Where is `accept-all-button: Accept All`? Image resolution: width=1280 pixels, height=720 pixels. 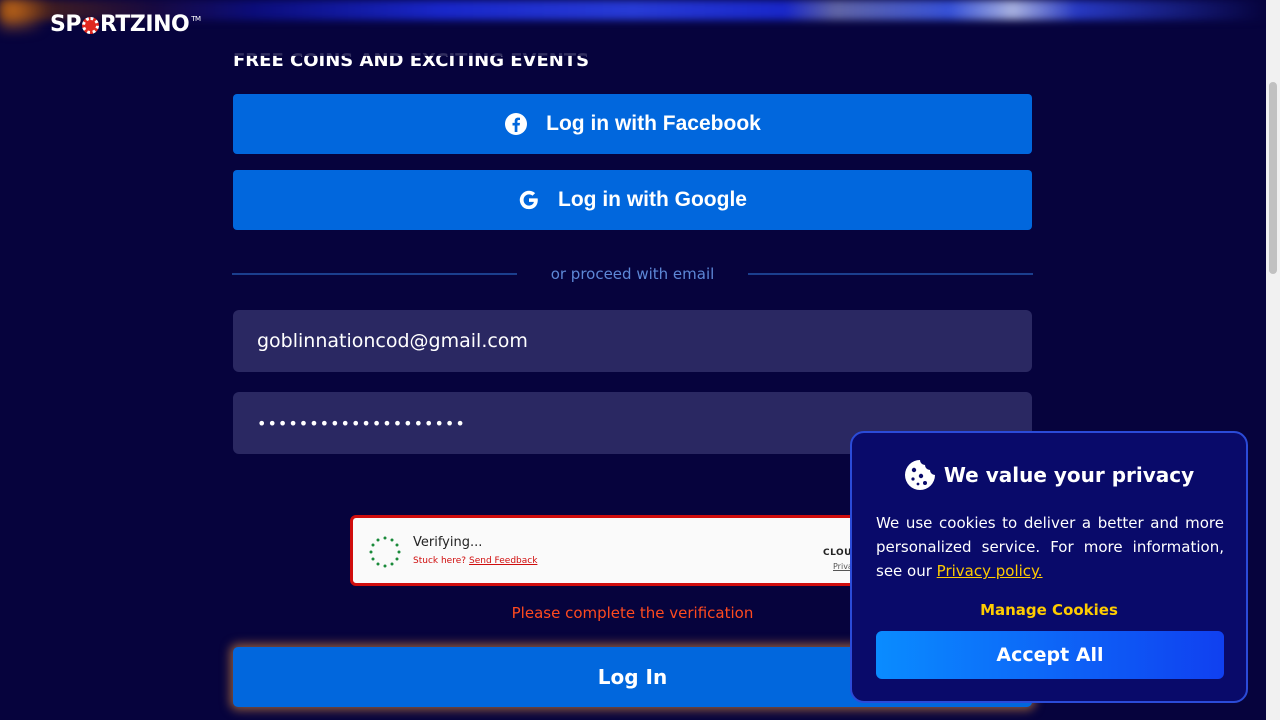
accept-all-button: Accept All is located at coordinates (1050, 655).